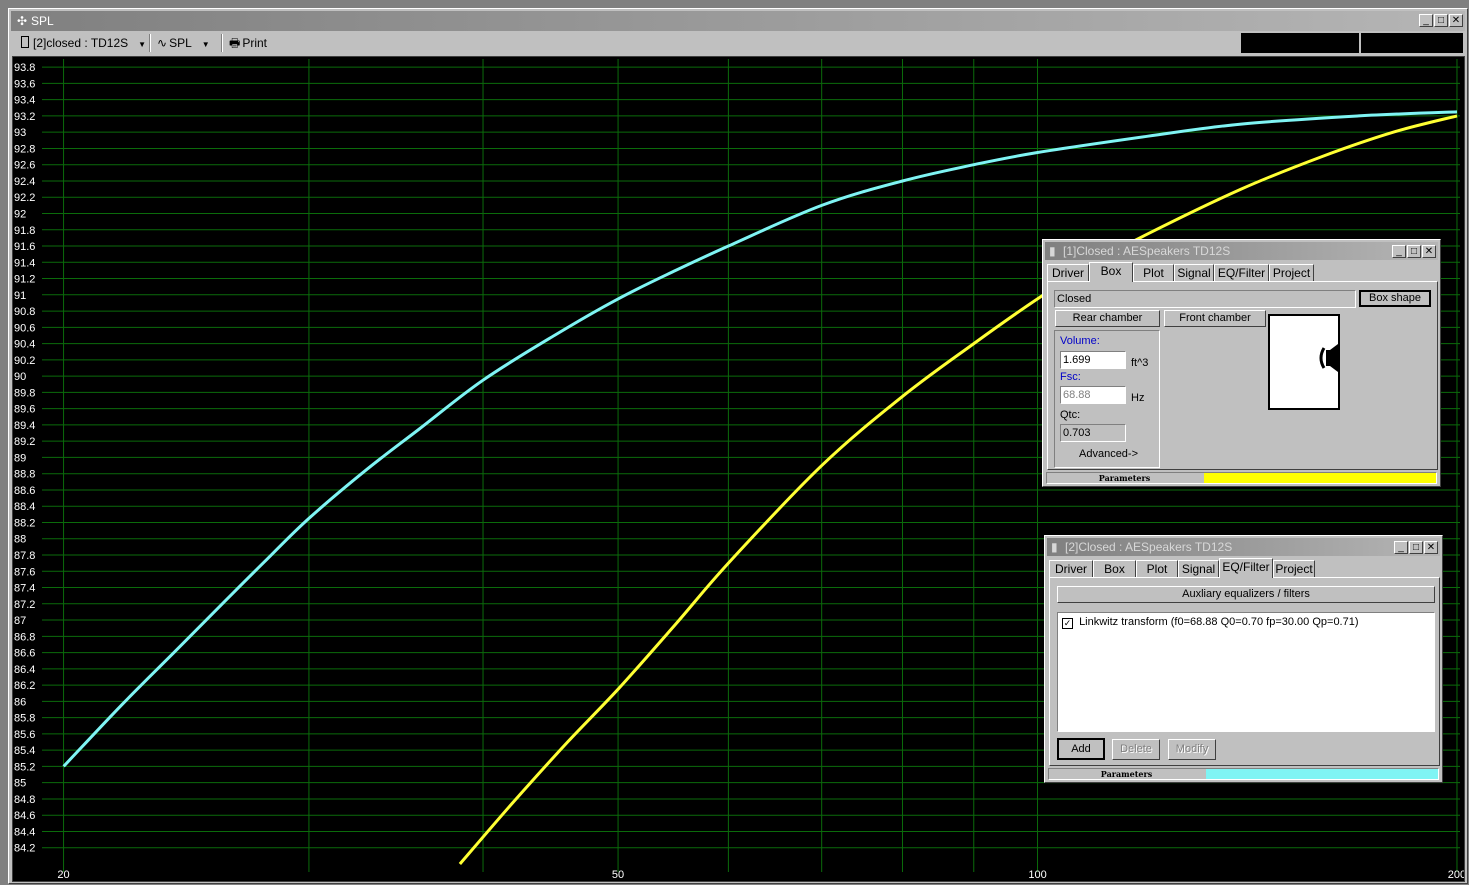 The width and height of the screenshot is (1469, 885). What do you see at coordinates (1205, 299) in the screenshot?
I see `box-type-field: Closed` at bounding box center [1205, 299].